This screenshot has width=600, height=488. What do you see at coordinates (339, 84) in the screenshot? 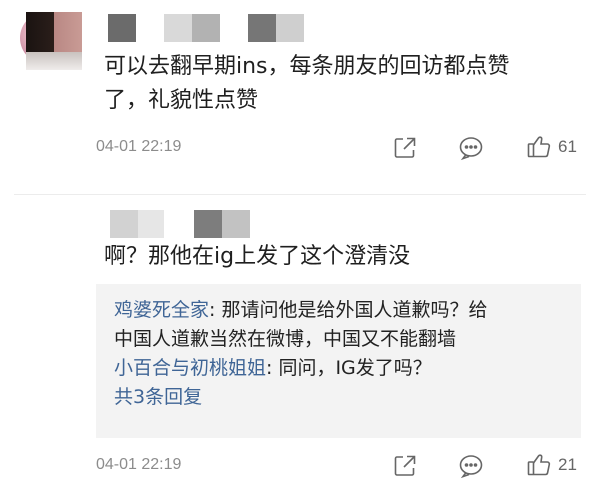
I see `comment-text: 可以去翻早期ins，每条朋友的回访都点赞 了，礼貌性点赞` at bounding box center [339, 84].